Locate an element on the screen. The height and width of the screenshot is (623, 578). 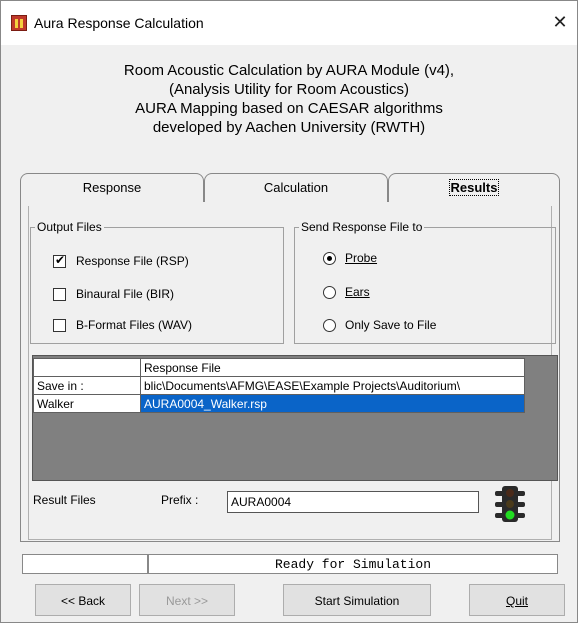
table-header-cell: Response File is located at coordinates (332, 367).